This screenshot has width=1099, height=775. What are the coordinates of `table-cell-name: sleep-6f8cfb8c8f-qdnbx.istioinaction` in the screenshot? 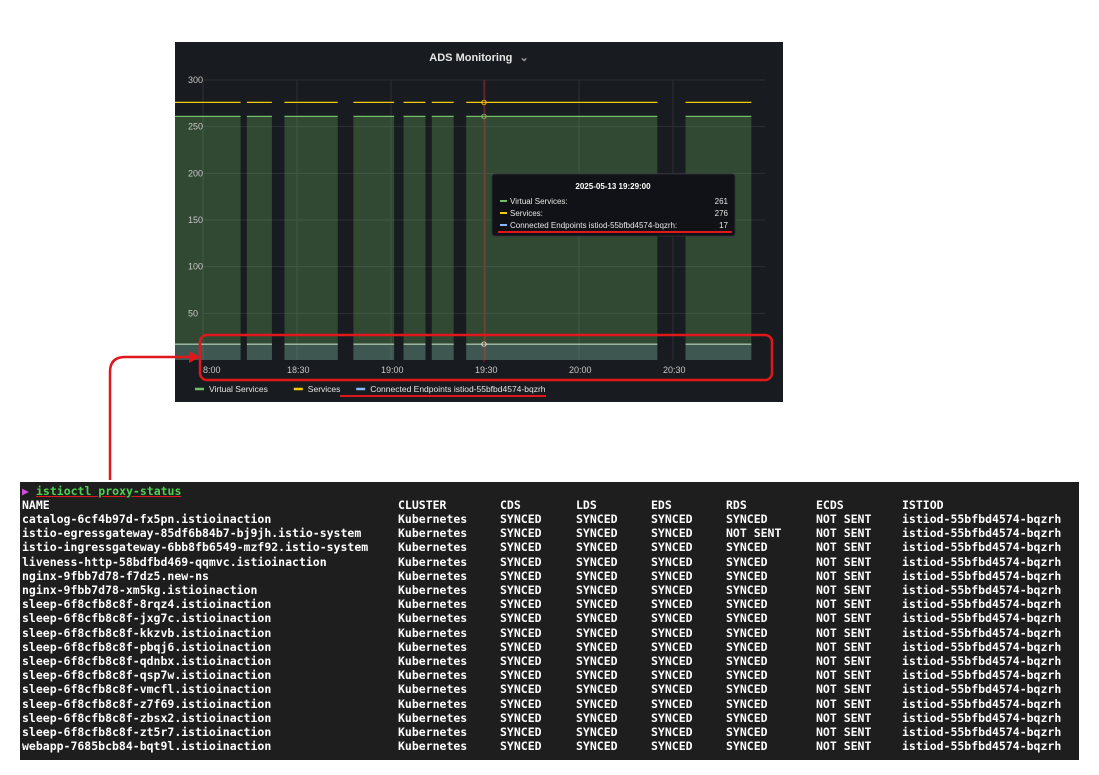 It's located at (147, 661).